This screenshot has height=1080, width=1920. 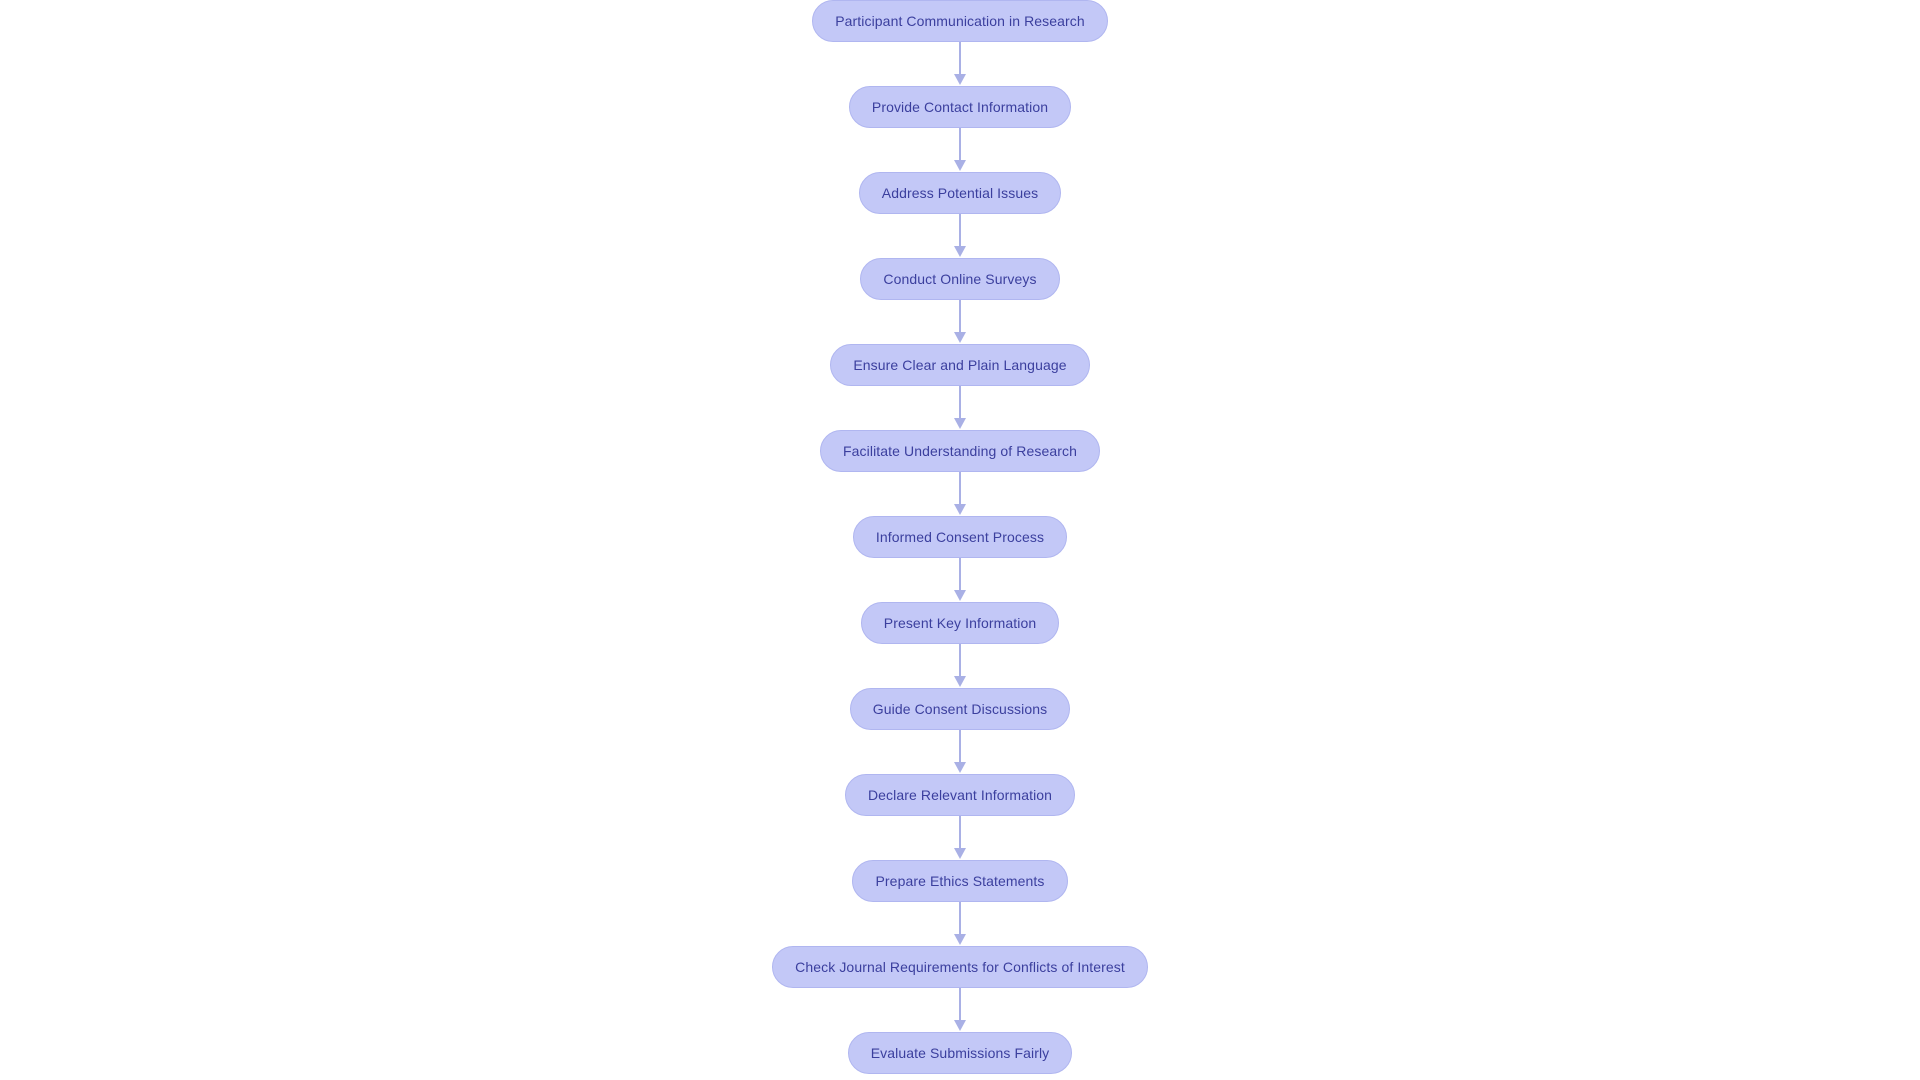 I want to click on flow-node-provide-contact-information: Provide Contact Information, so click(x=960, y=107).